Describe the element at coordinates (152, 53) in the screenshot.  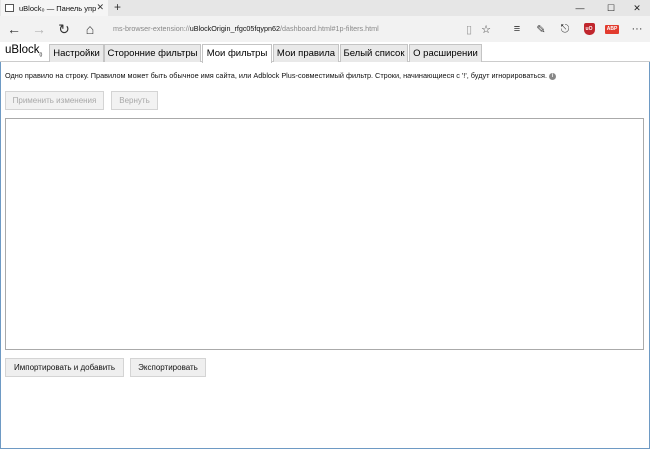
I see `tab-3p-filters: Сторонние фильтры` at that location.